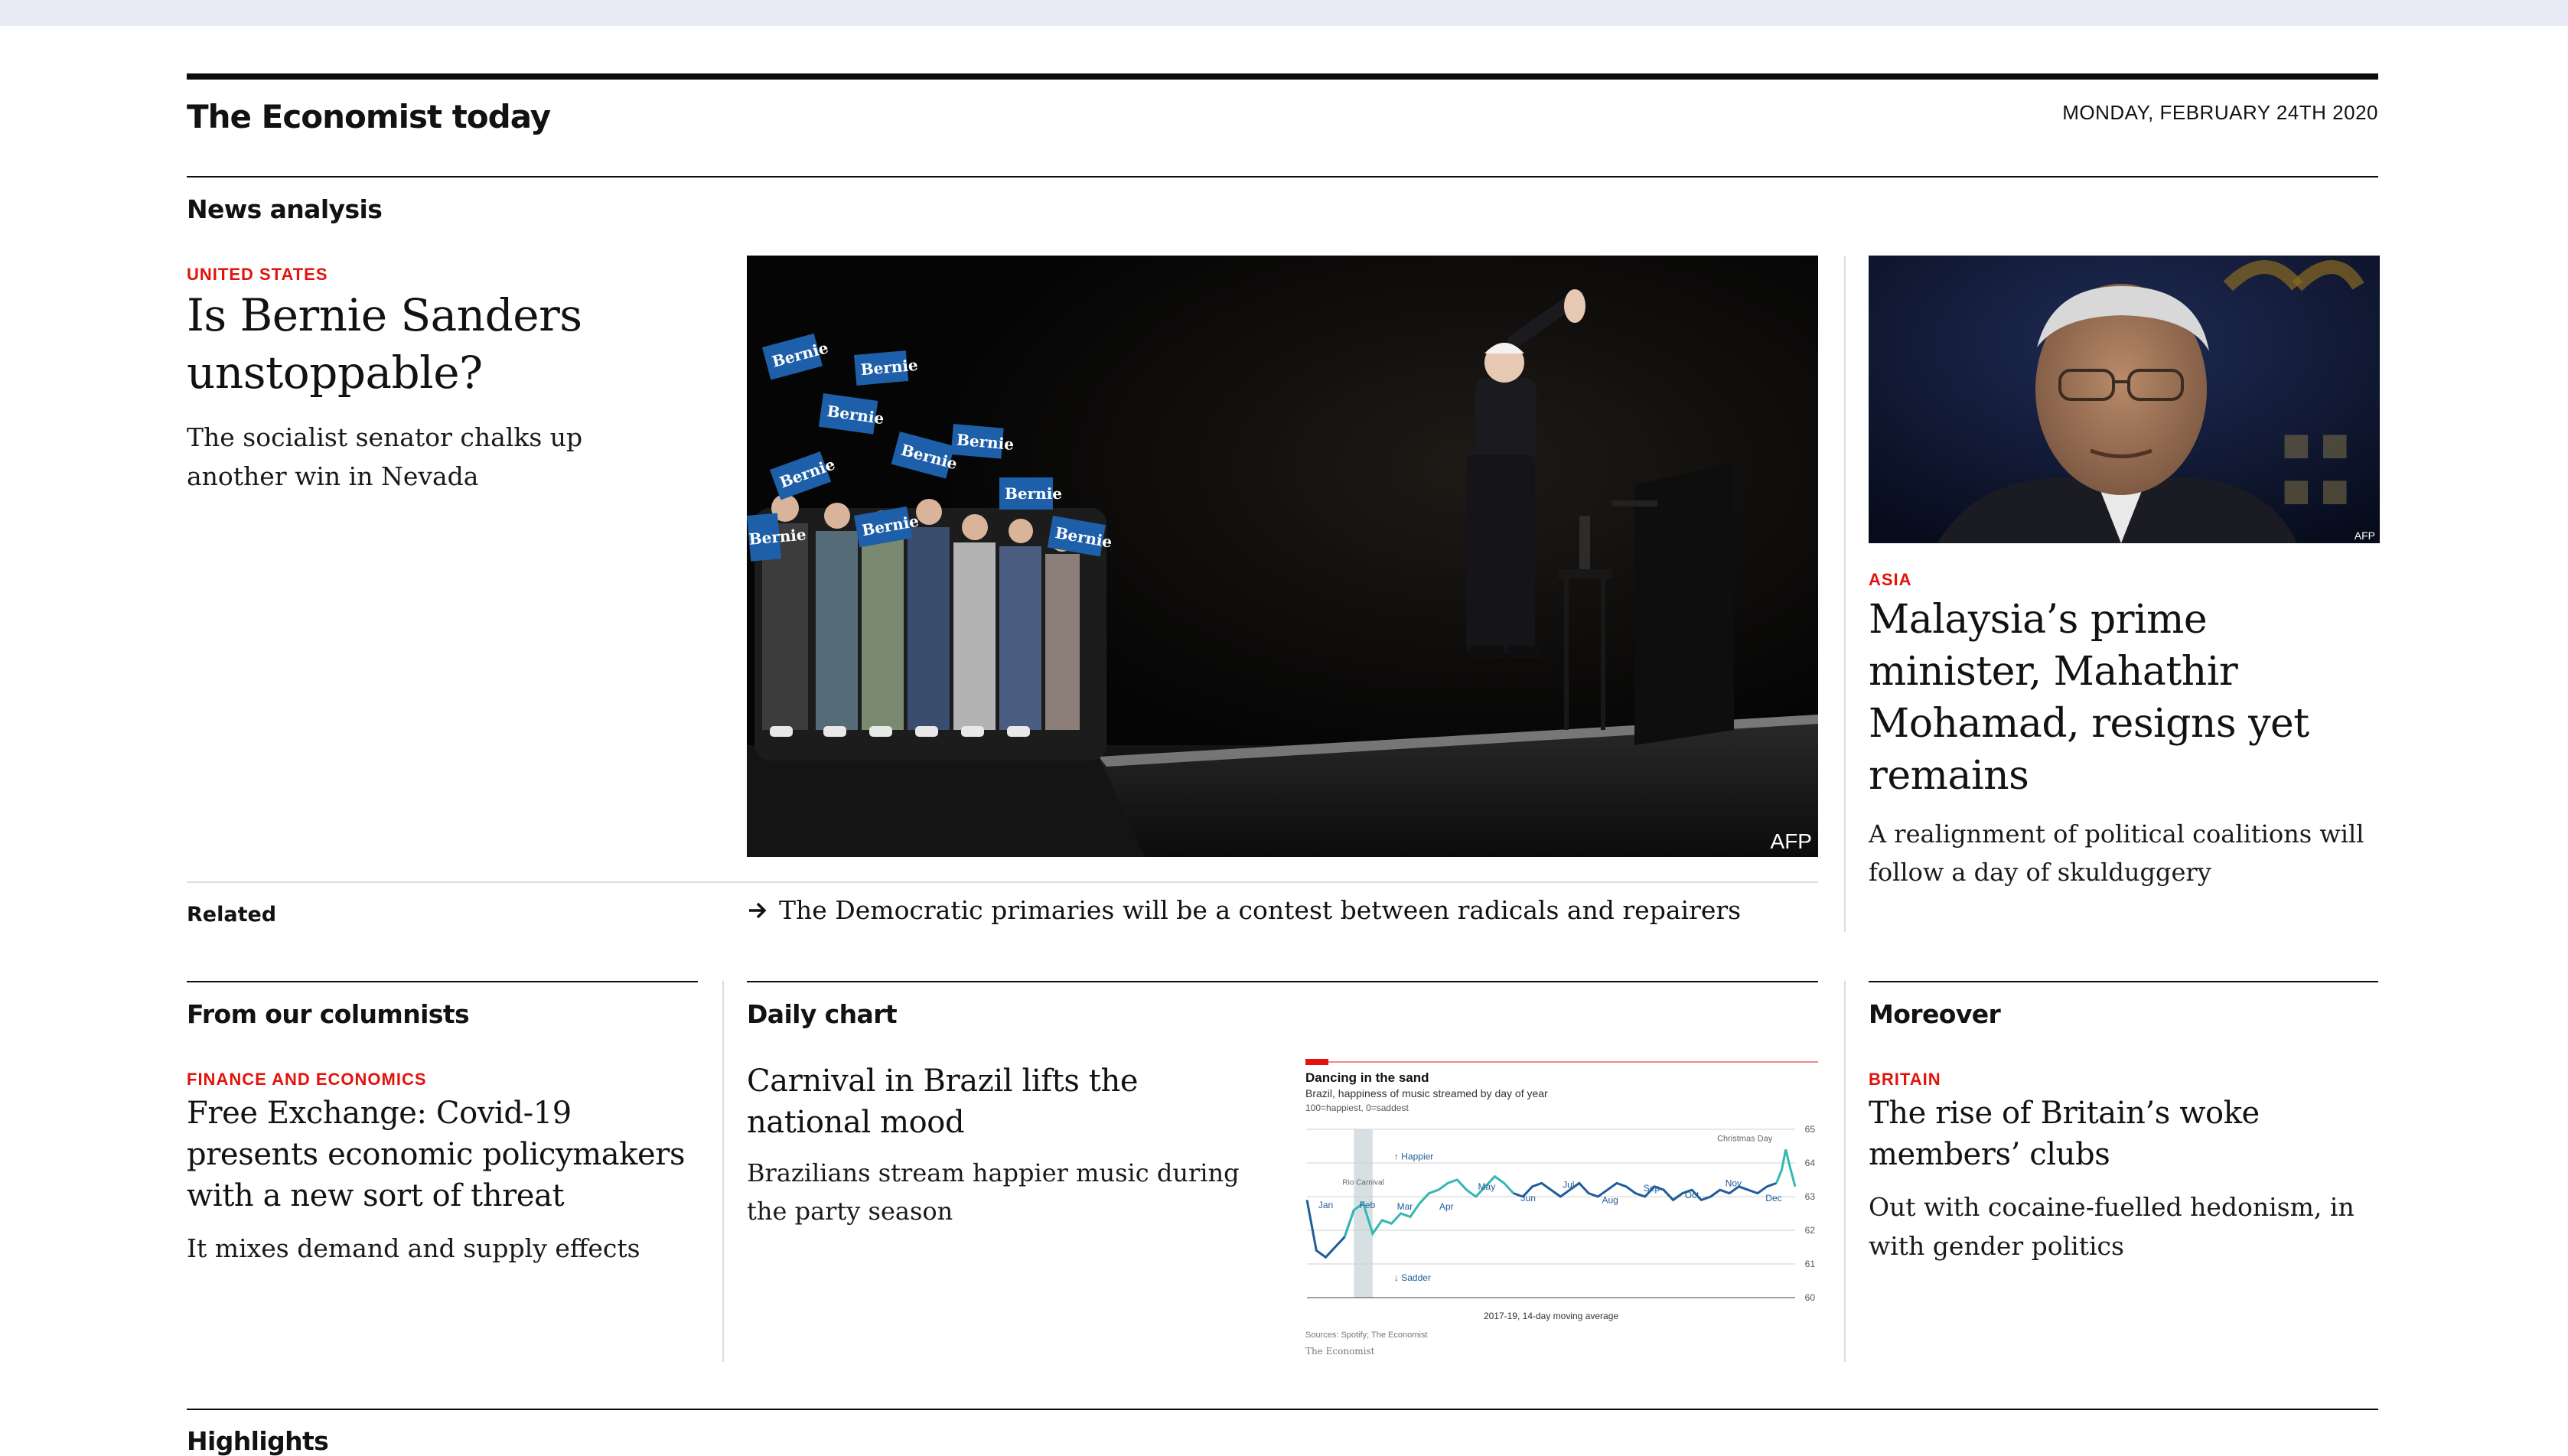 This screenshot has height=1456, width=2568. Describe the element at coordinates (2123, 981) in the screenshot. I see `moreover-rule` at that location.